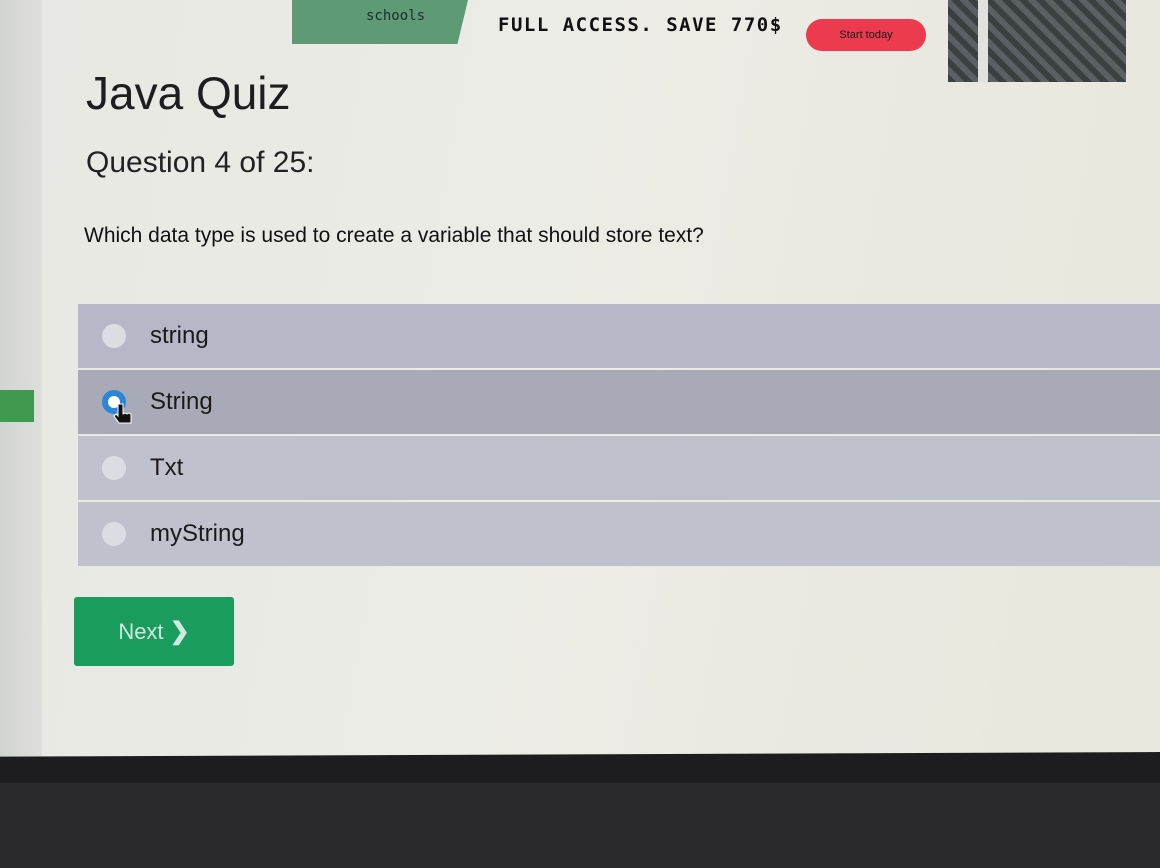 This screenshot has width=1160, height=868. What do you see at coordinates (619, 336) in the screenshot?
I see `answer-option: string` at bounding box center [619, 336].